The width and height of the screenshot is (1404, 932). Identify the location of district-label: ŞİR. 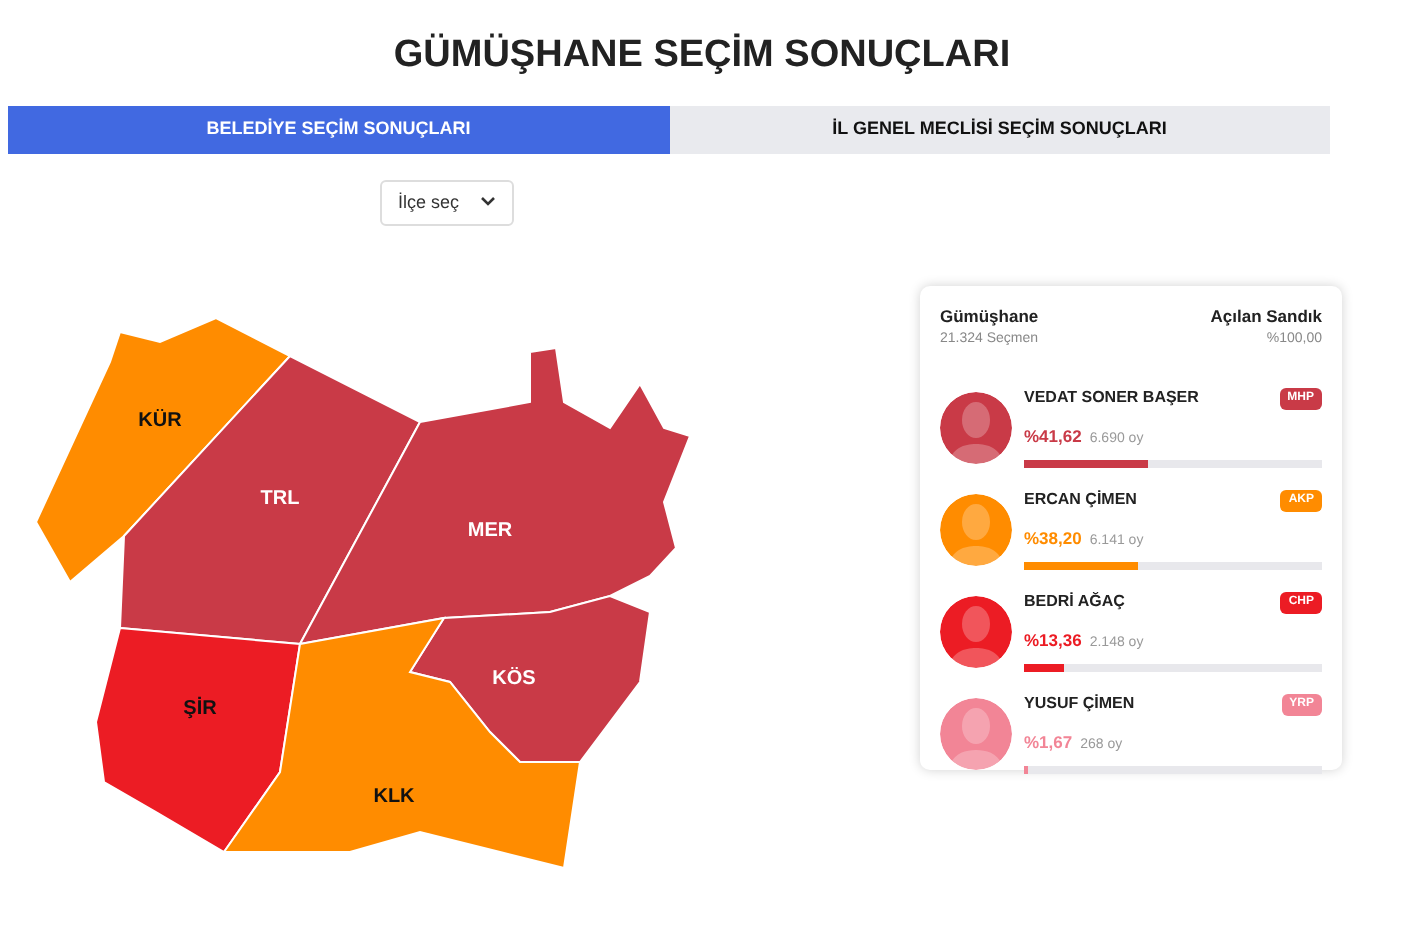
(200, 709).